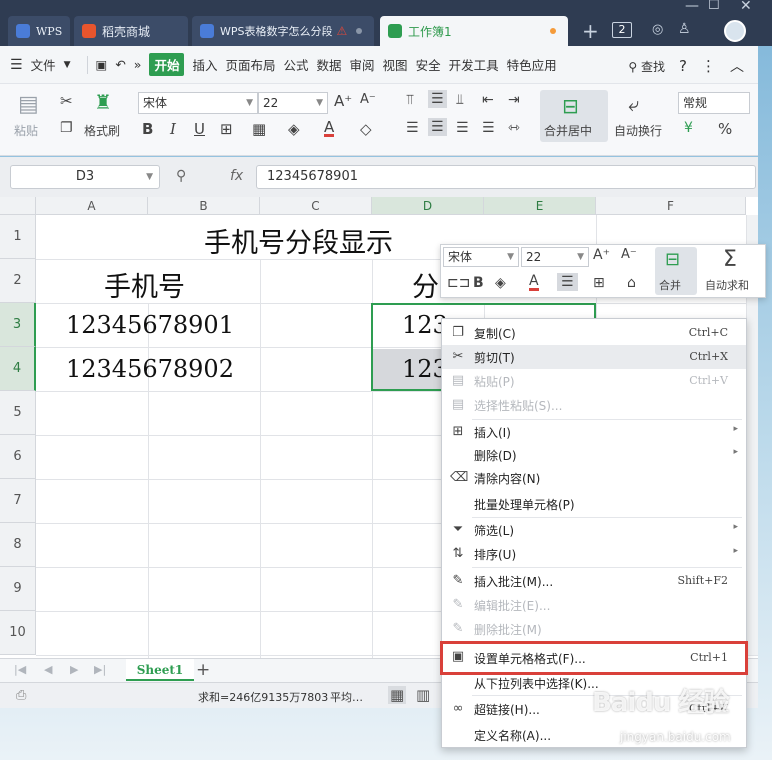 Image resolution: width=772 pixels, height=760 pixels. I want to click on align-center-icon: ☰, so click(437, 127).